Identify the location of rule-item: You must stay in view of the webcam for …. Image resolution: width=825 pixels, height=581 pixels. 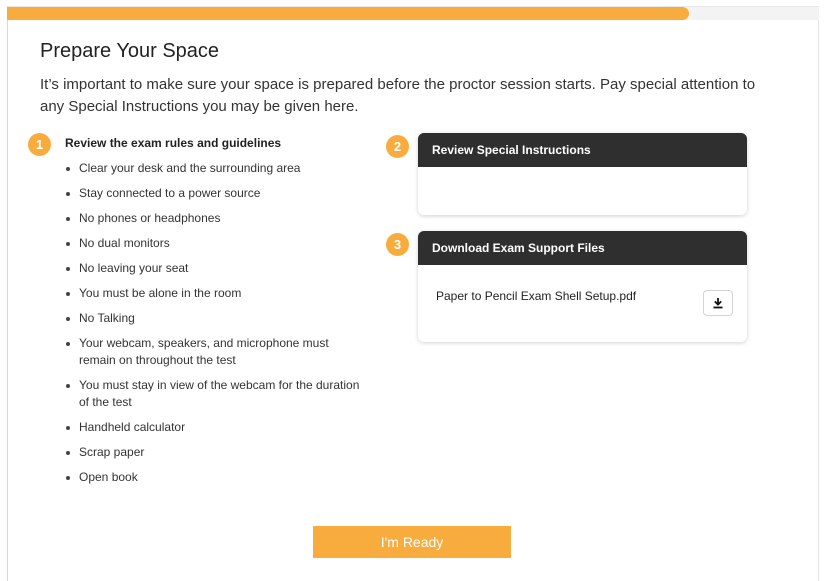
(216, 394).